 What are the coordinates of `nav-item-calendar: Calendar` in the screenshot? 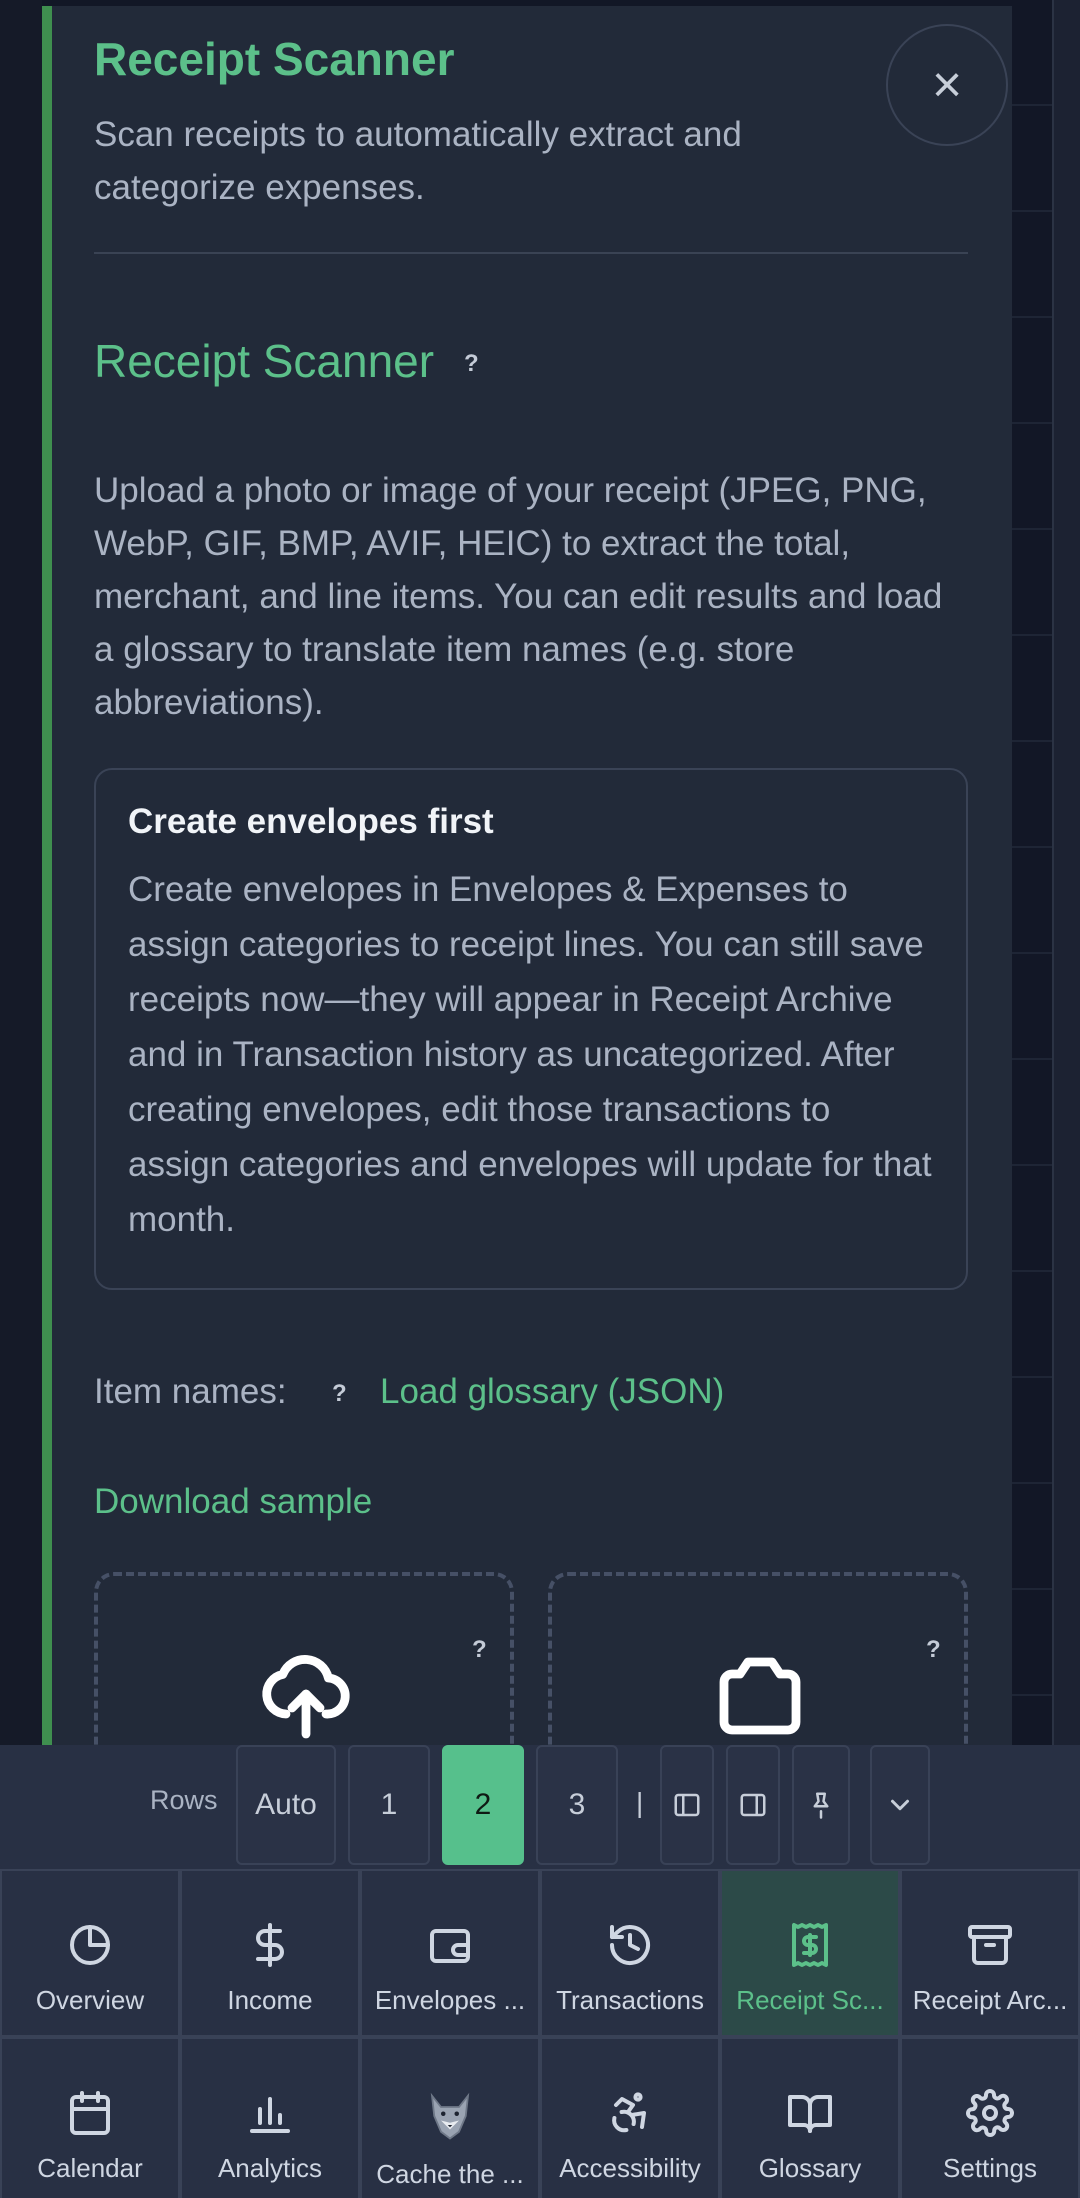 It's located at (90, 2117).